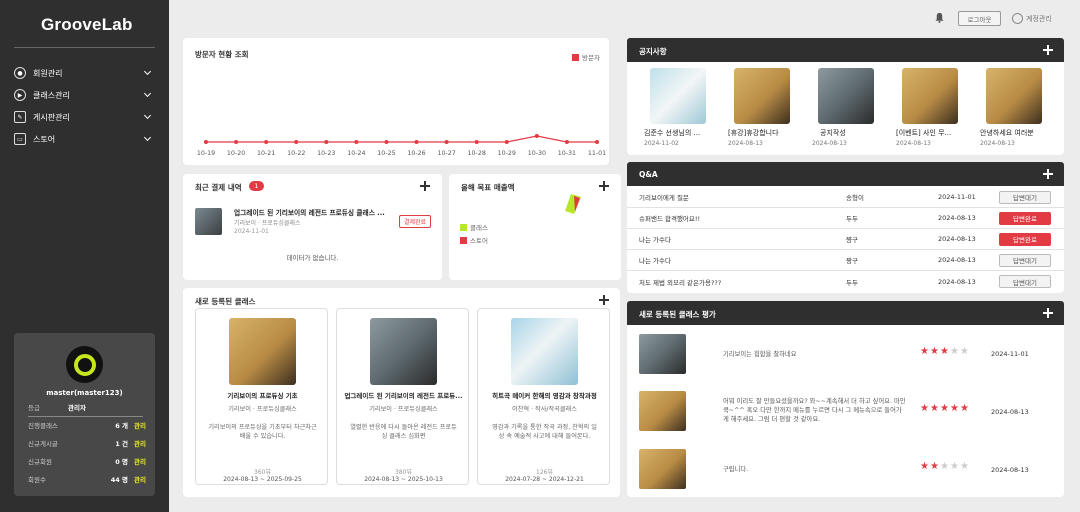  I want to click on sidebar-item-store: ▭ 스토어, so click(84, 139).